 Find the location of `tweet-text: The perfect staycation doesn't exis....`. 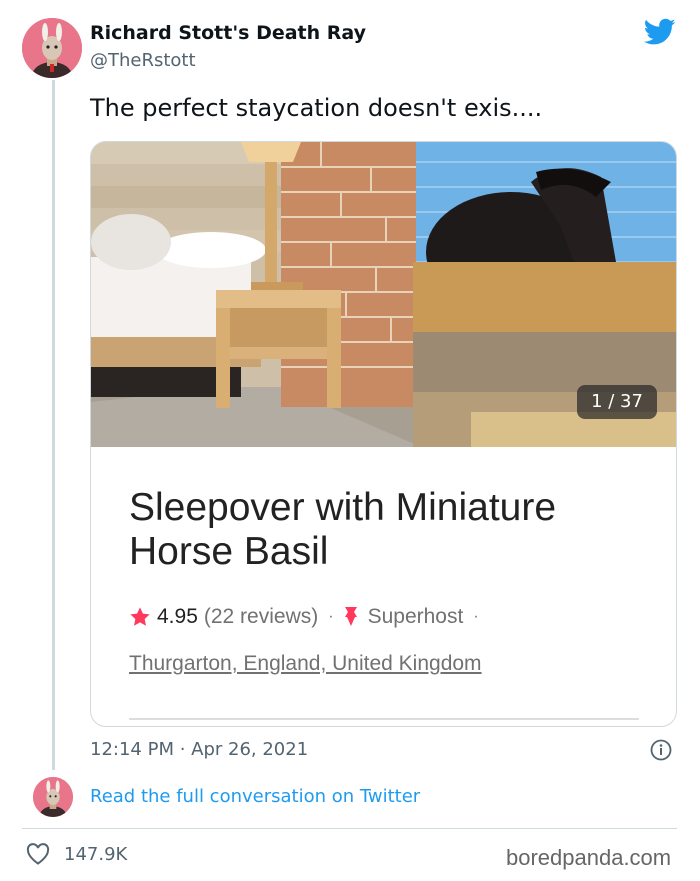

tweet-text: The perfect staycation doesn't exis.... is located at coordinates (316, 108).